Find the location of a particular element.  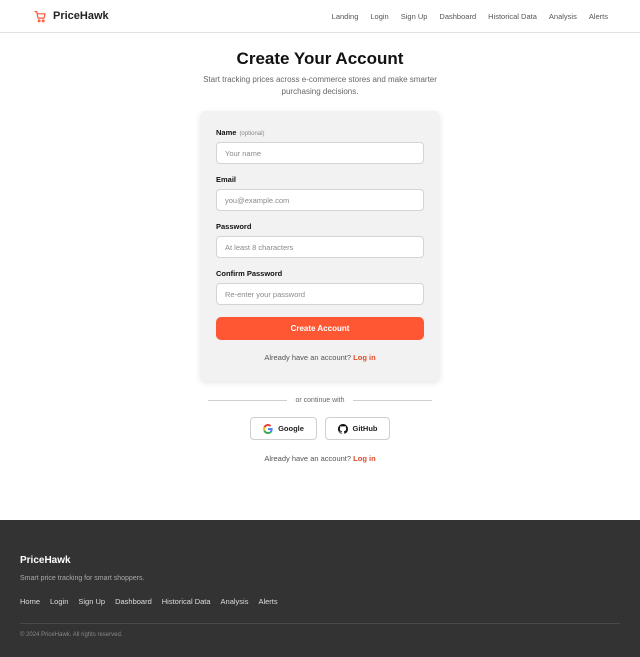

footer-brand: PriceHawk is located at coordinates (45, 560).